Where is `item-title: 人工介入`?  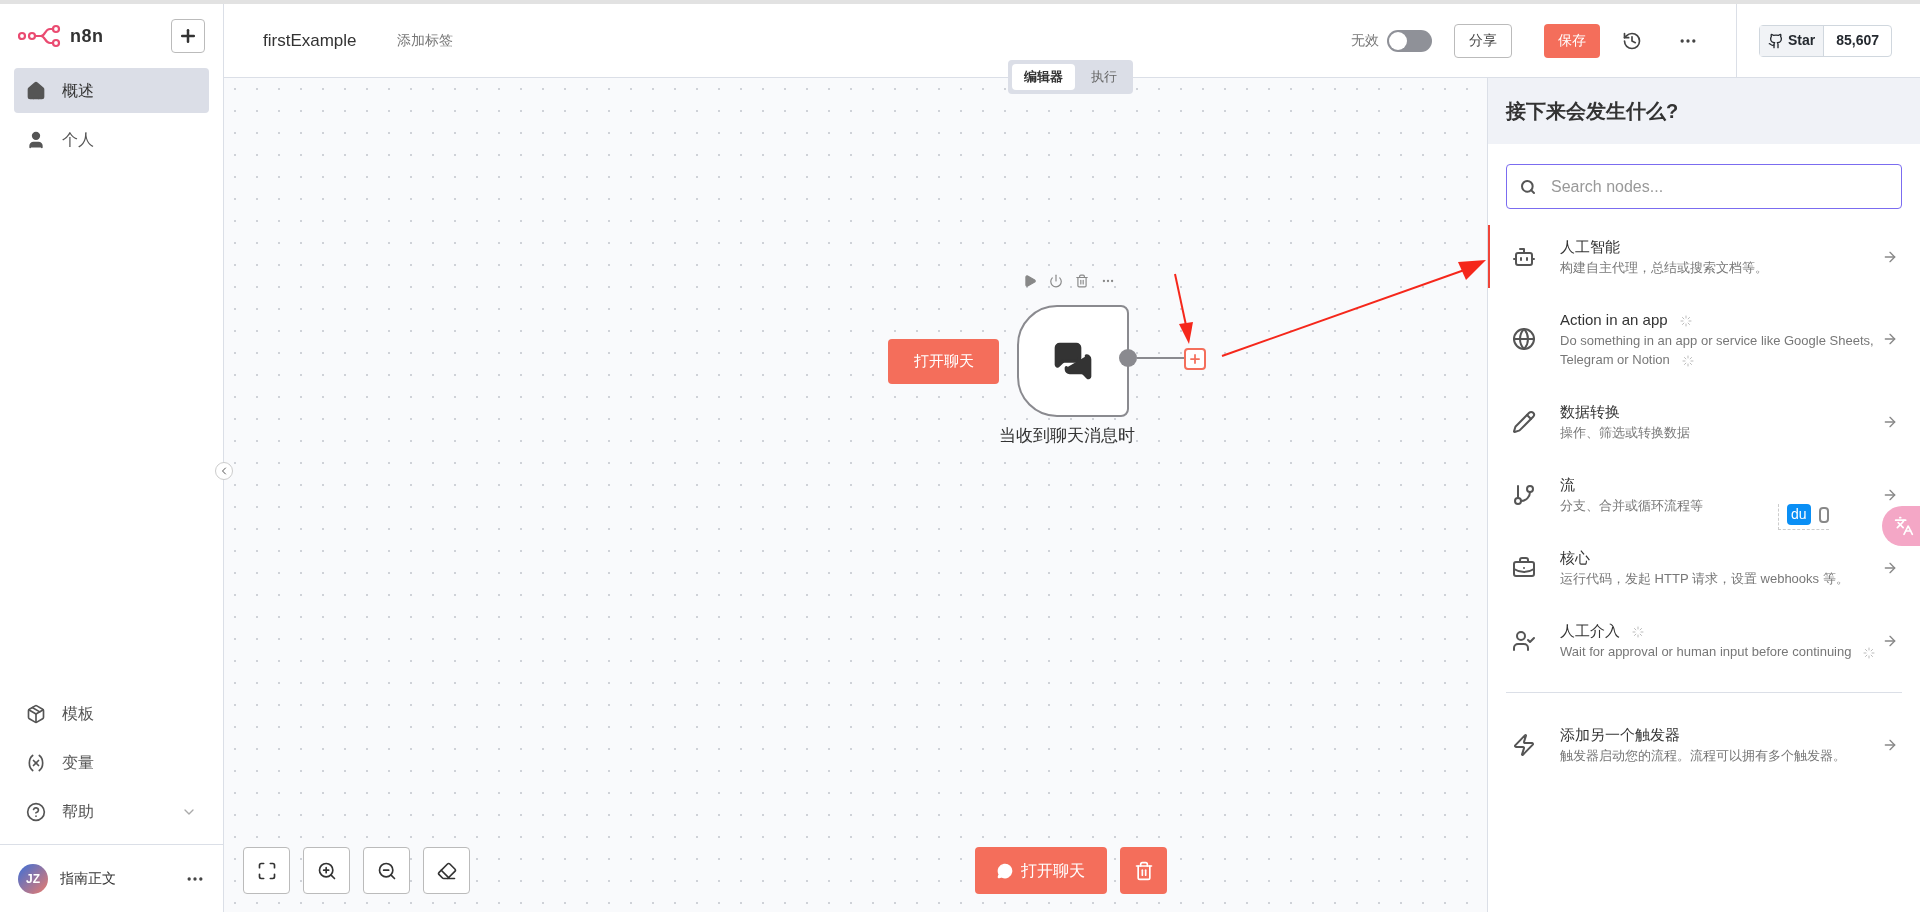 item-title: 人工介入 is located at coordinates (1602, 631).